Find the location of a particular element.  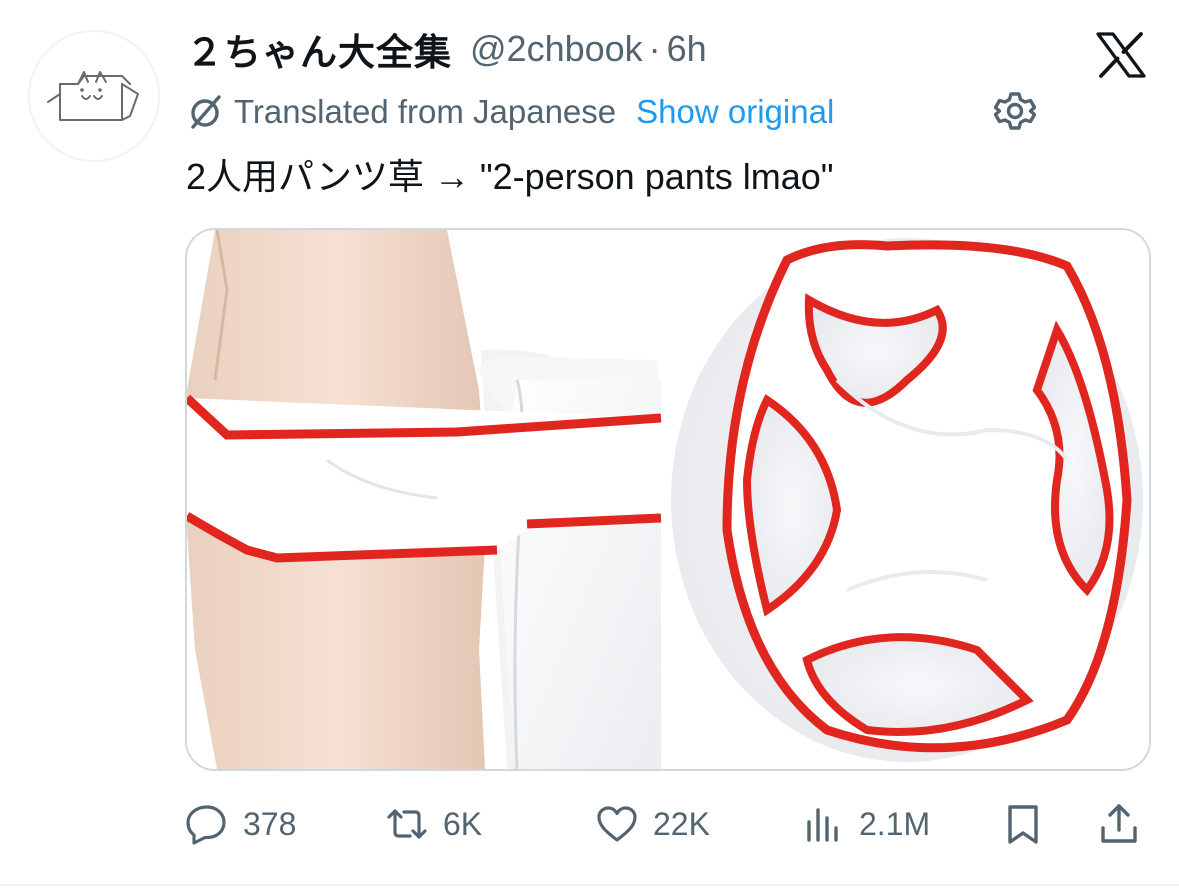

bookmark-button is located at coordinates (1023, 824).